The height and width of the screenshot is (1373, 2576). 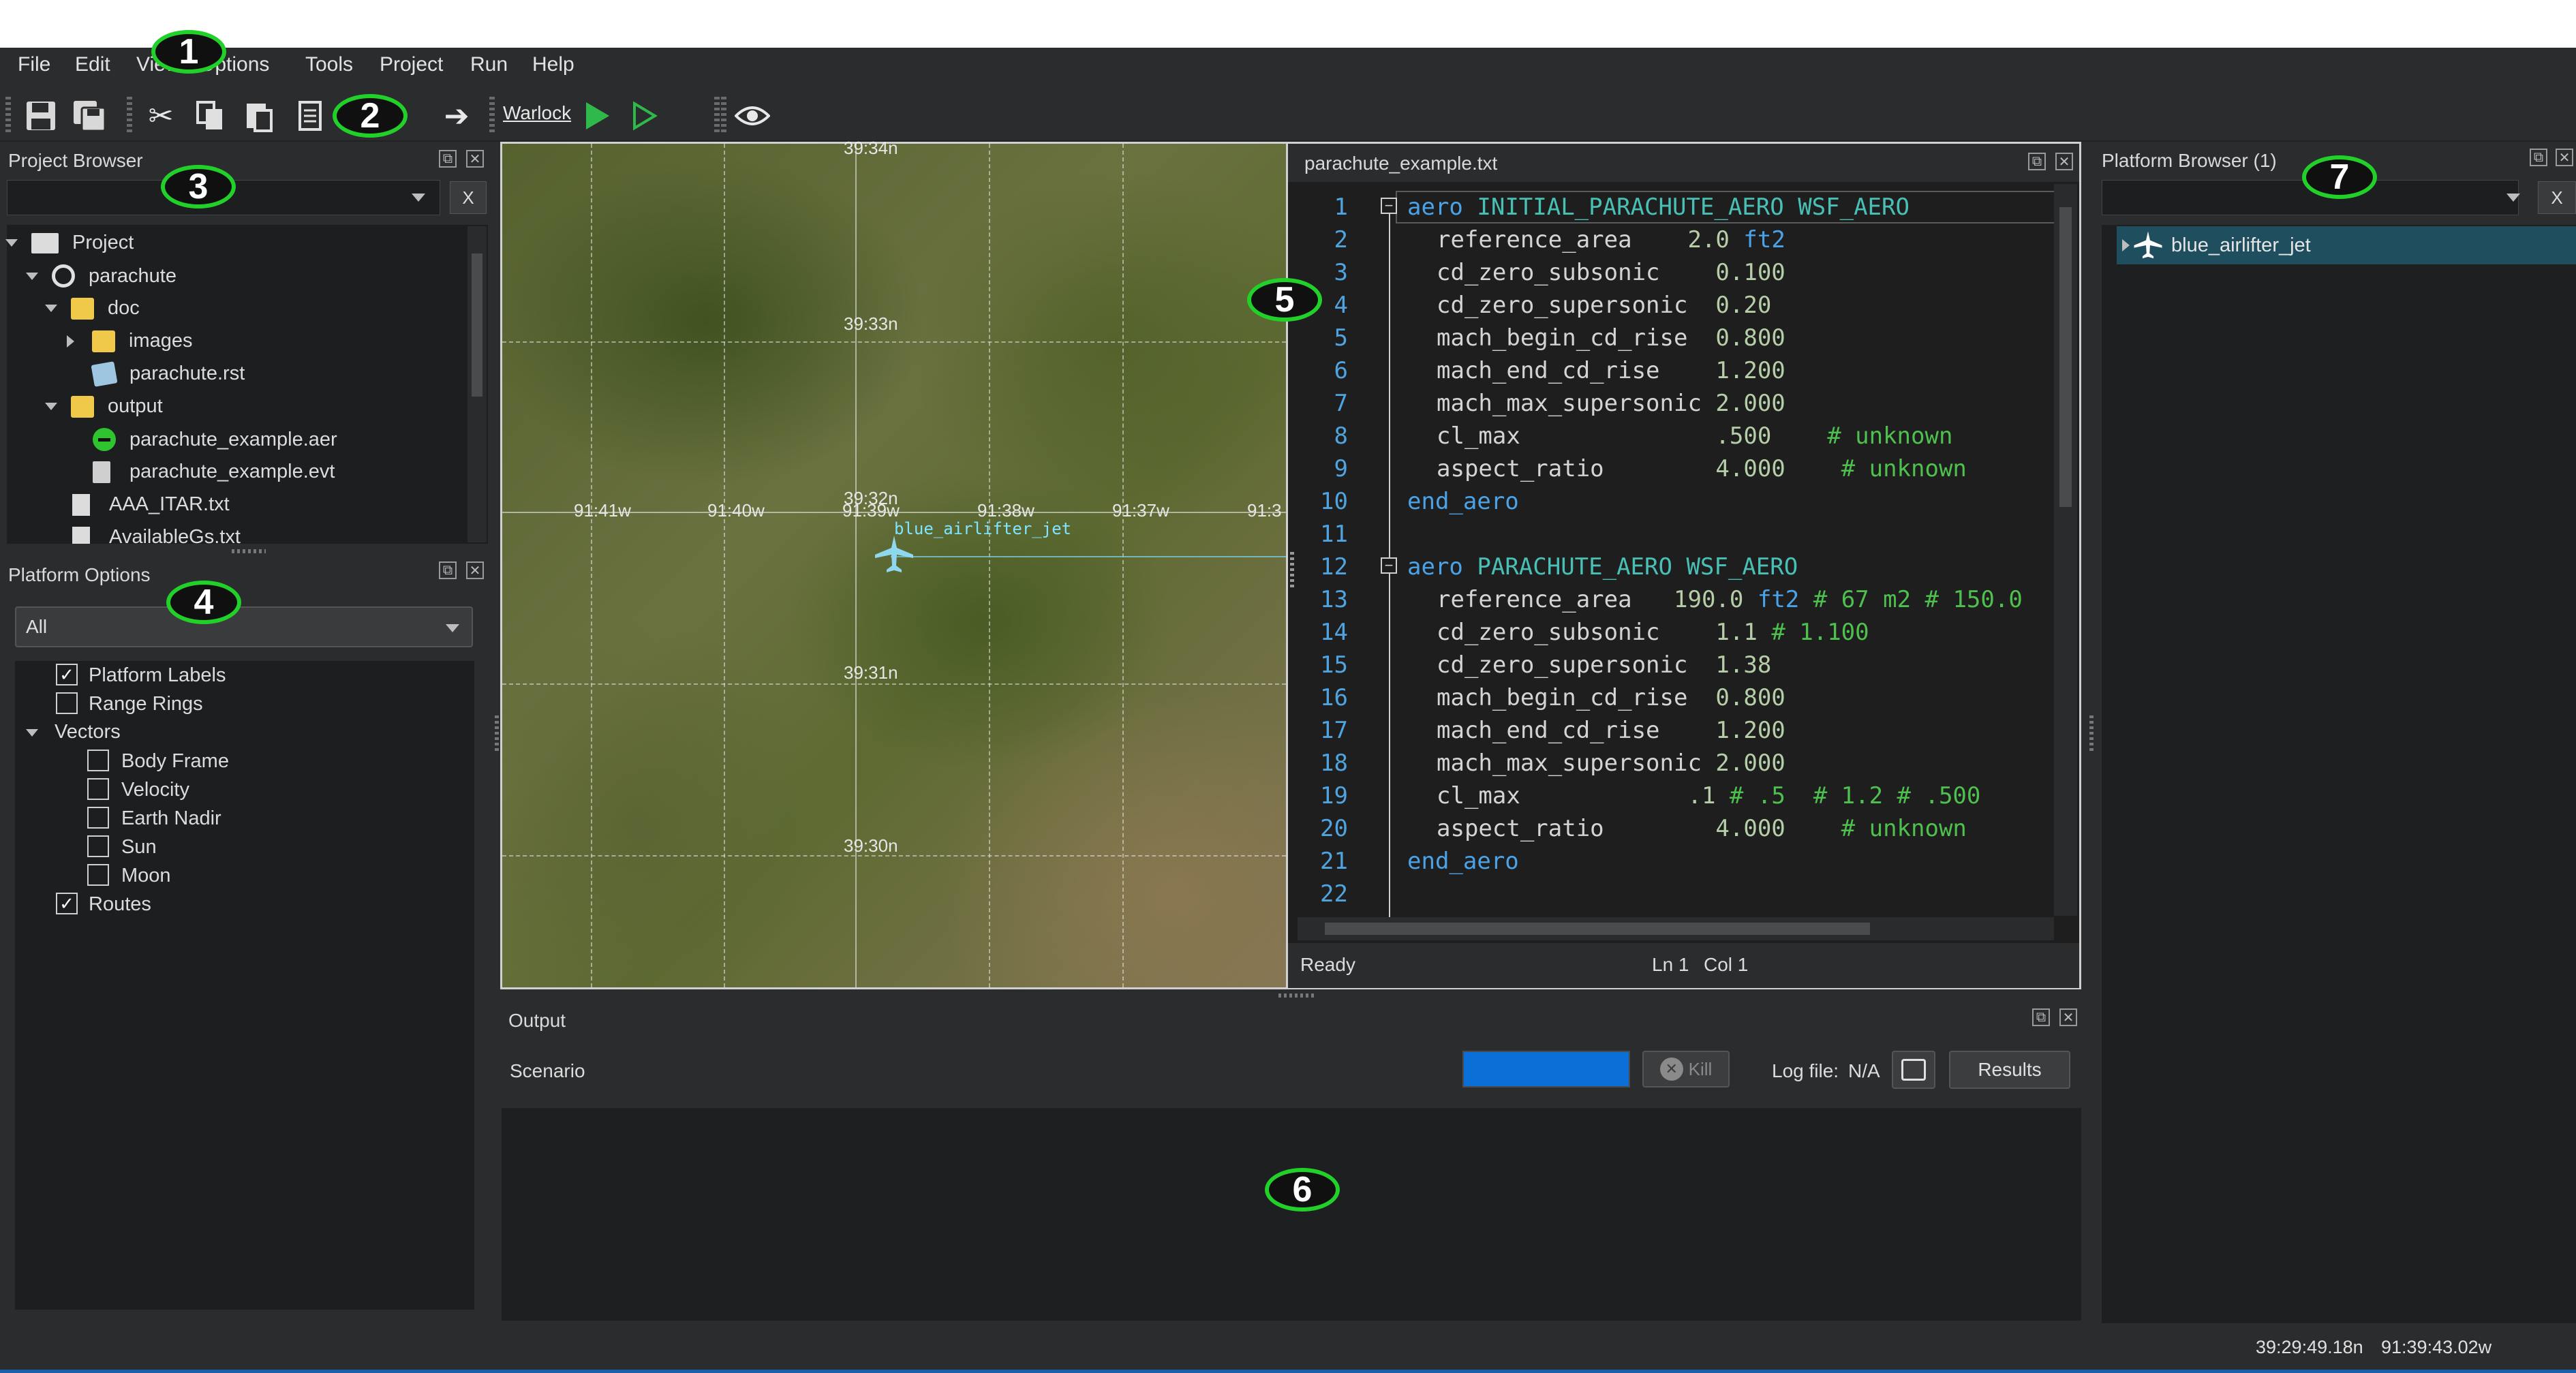 I want to click on results-button: Results, so click(x=2009, y=1070).